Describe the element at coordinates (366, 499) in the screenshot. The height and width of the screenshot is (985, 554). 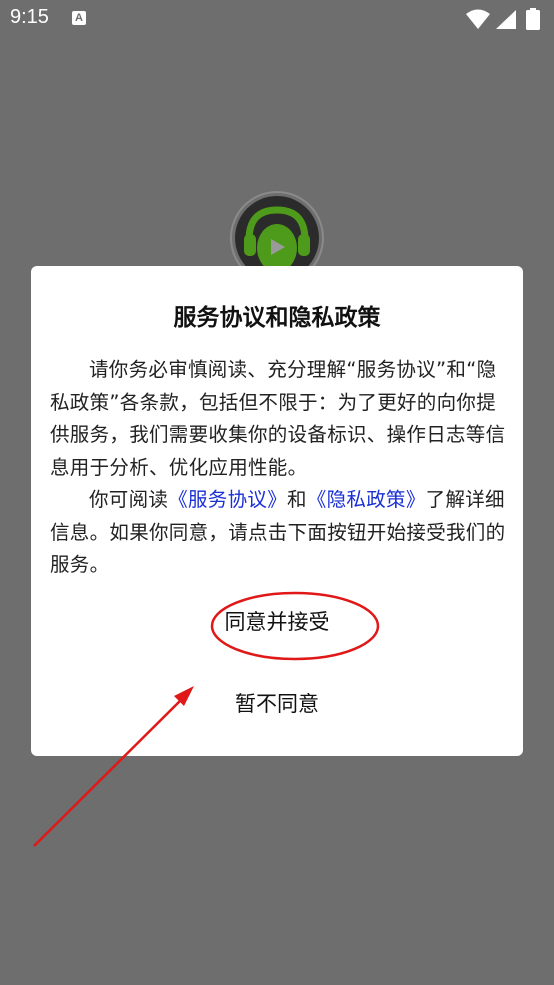
I see `privacy-policy-link: 《隐私政策》` at that location.